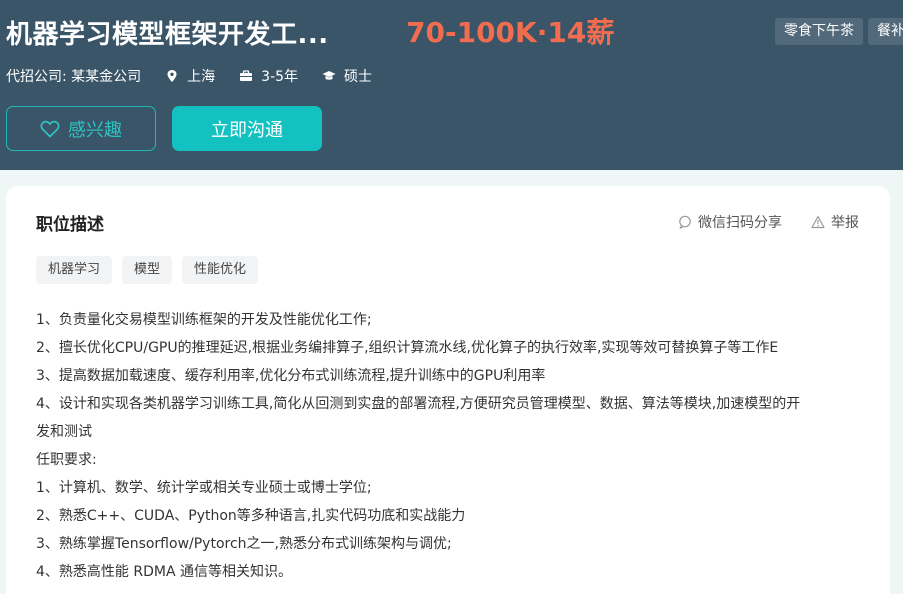  What do you see at coordinates (685, 222) in the screenshot?
I see `chat-bubble-icon` at bounding box center [685, 222].